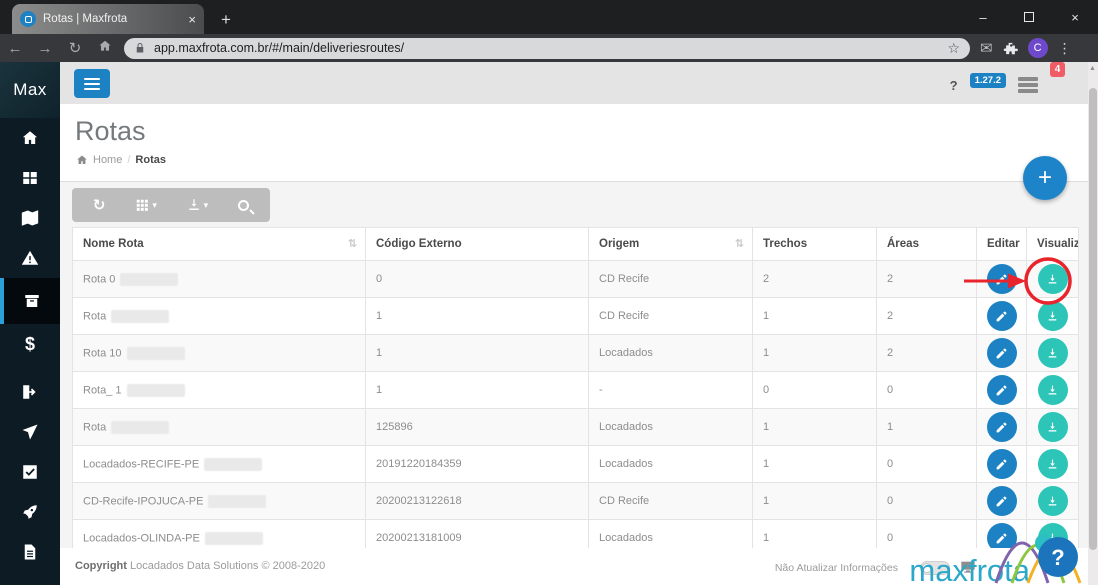 This screenshot has width=1098, height=585. What do you see at coordinates (1028, 85) in the screenshot?
I see `notifications-list-icon` at bounding box center [1028, 85].